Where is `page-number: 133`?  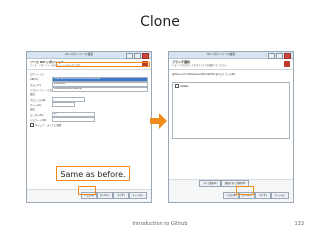
page-number: 133 is located at coordinates (299, 224).